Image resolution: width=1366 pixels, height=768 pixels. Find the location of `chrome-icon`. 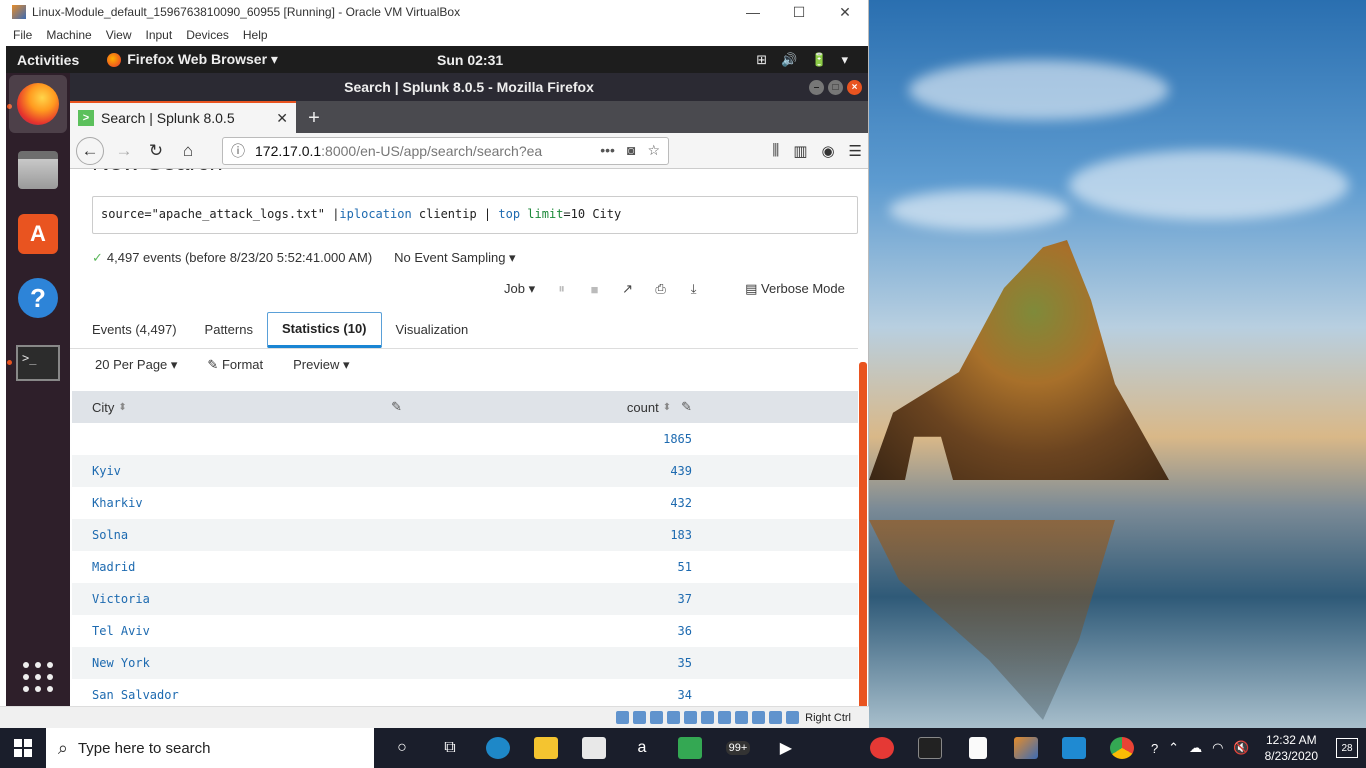

chrome-icon is located at coordinates (1122, 748).